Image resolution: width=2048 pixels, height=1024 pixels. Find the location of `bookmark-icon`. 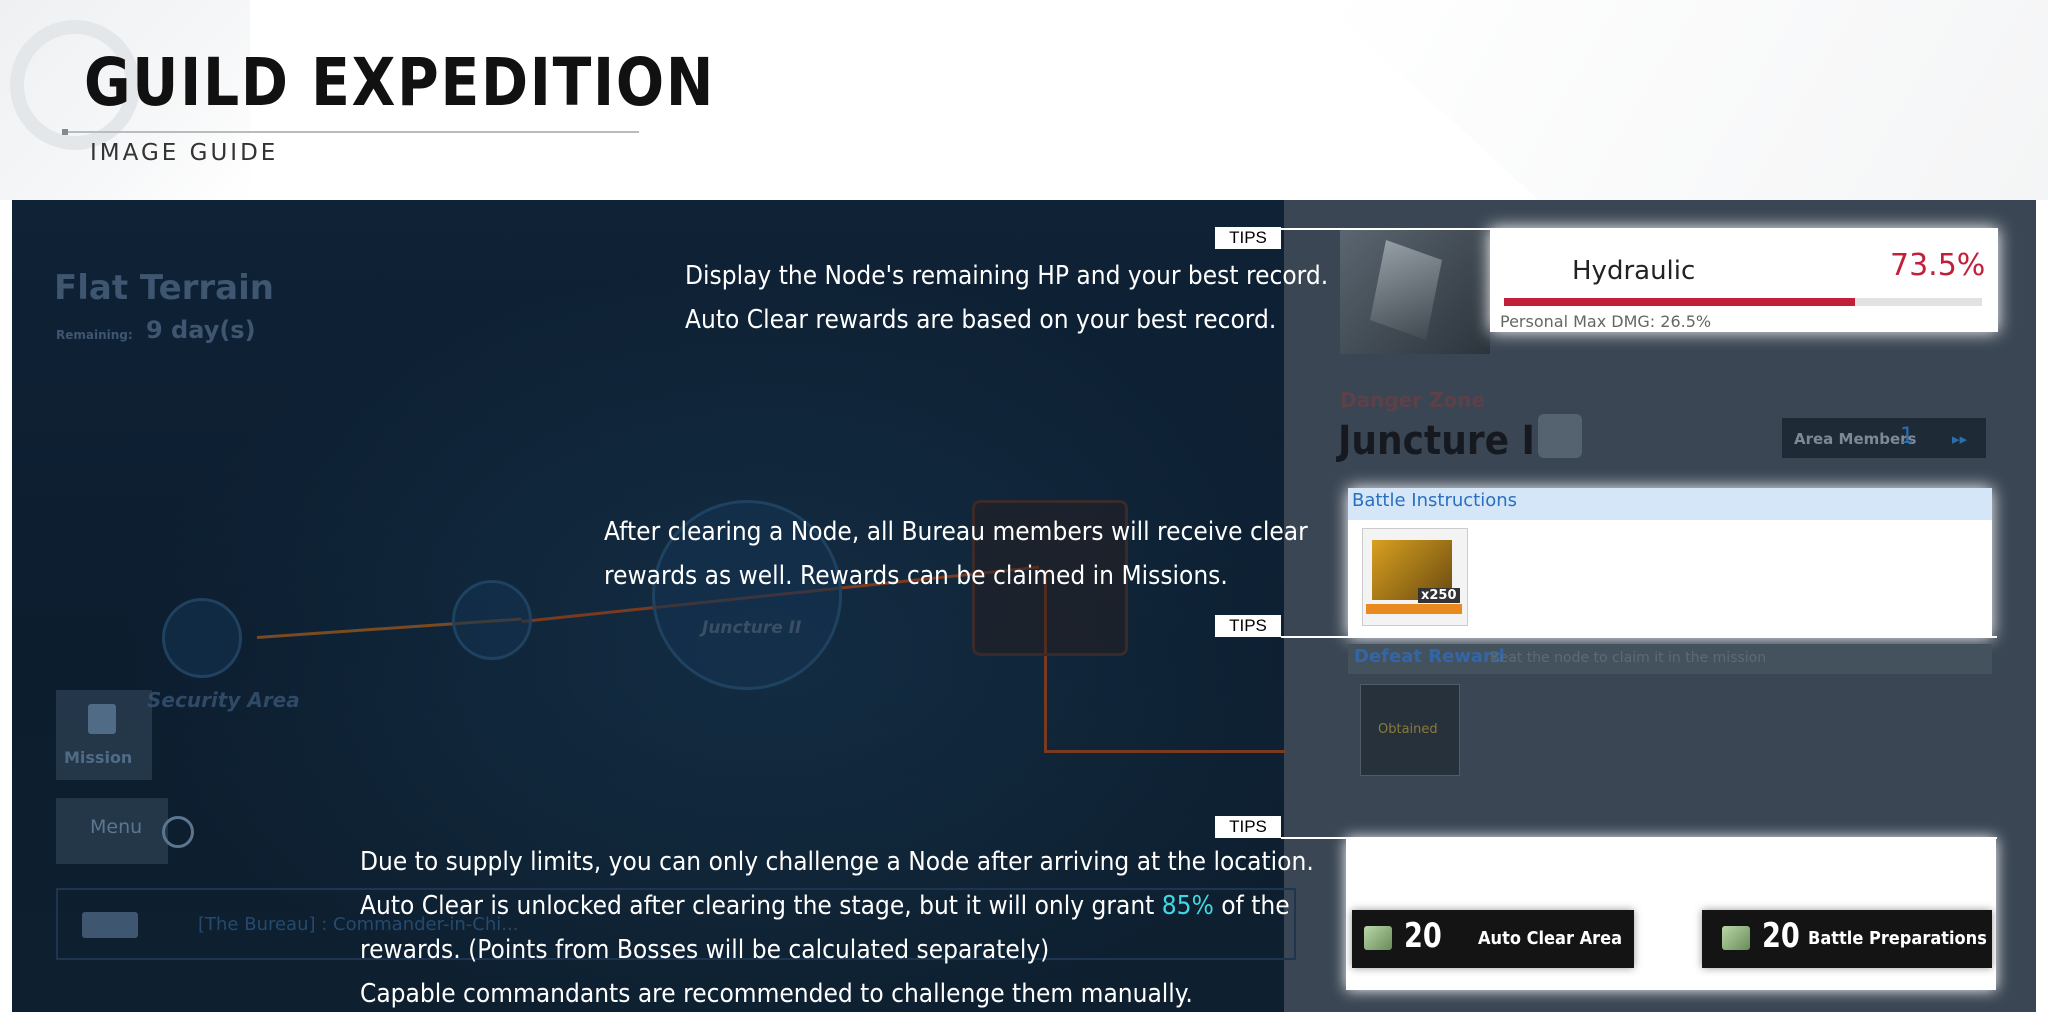

bookmark-icon is located at coordinates (102, 719).